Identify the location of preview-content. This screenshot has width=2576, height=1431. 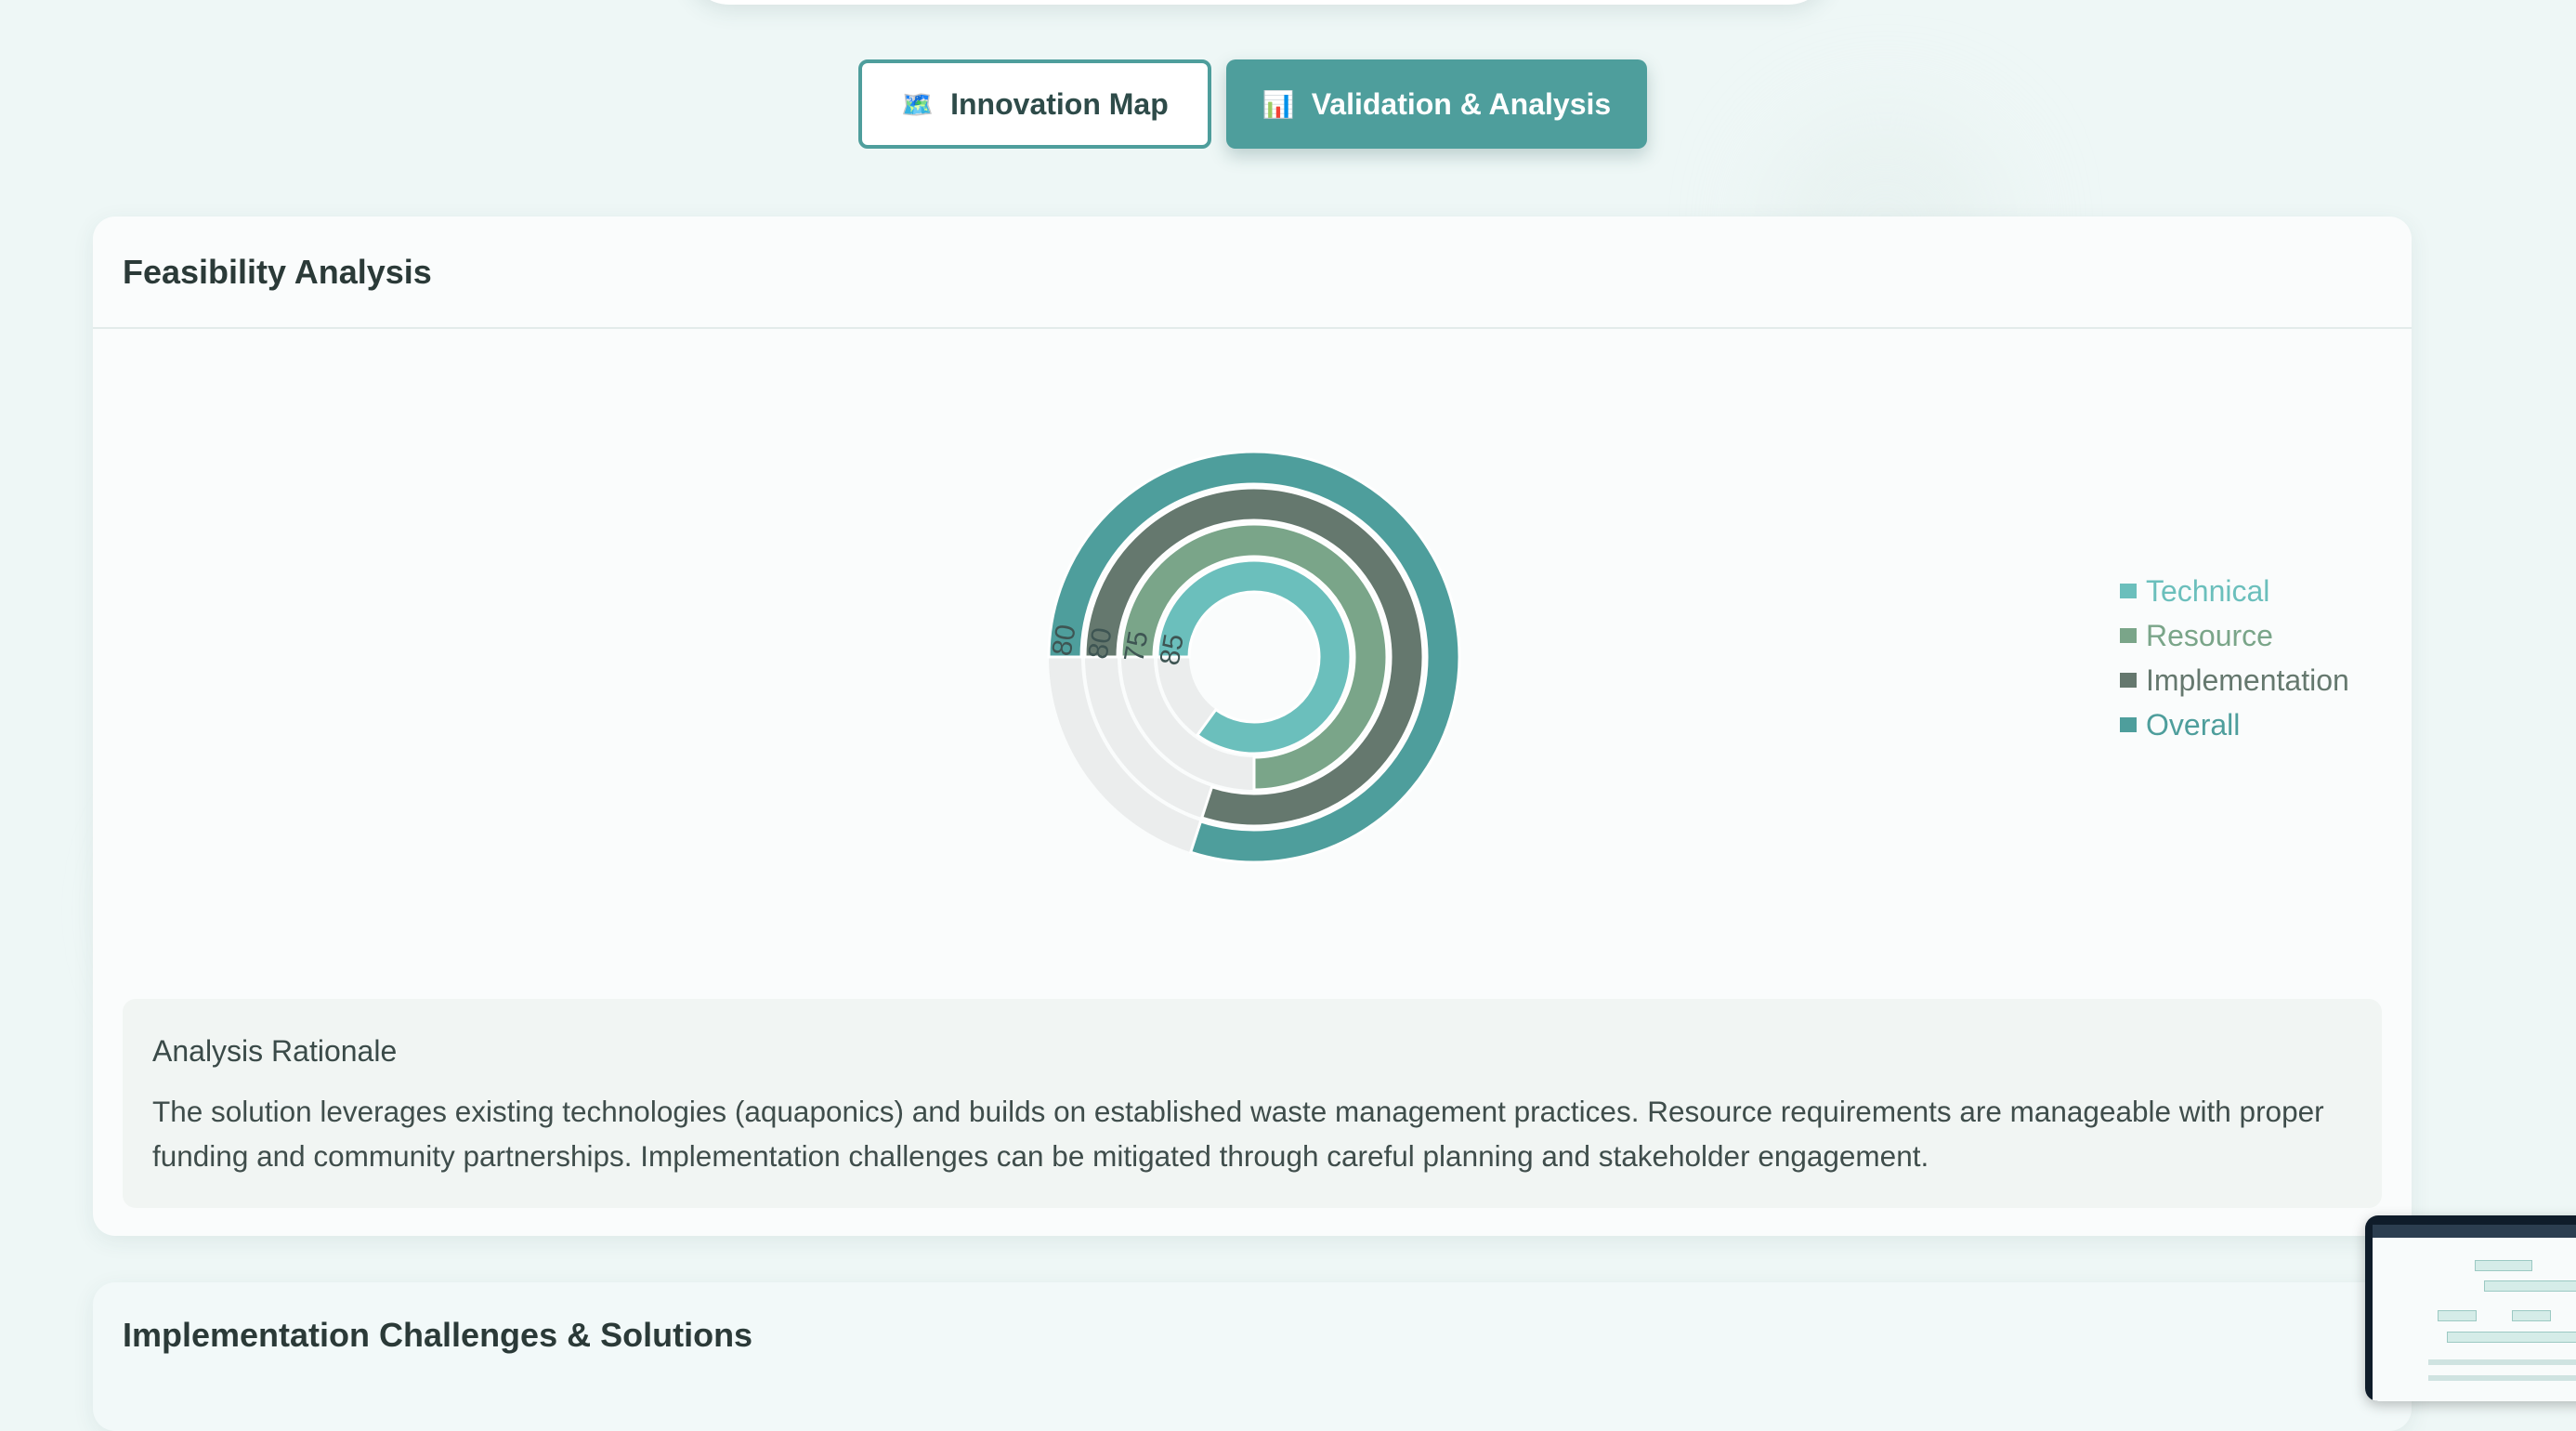
(2474, 1313).